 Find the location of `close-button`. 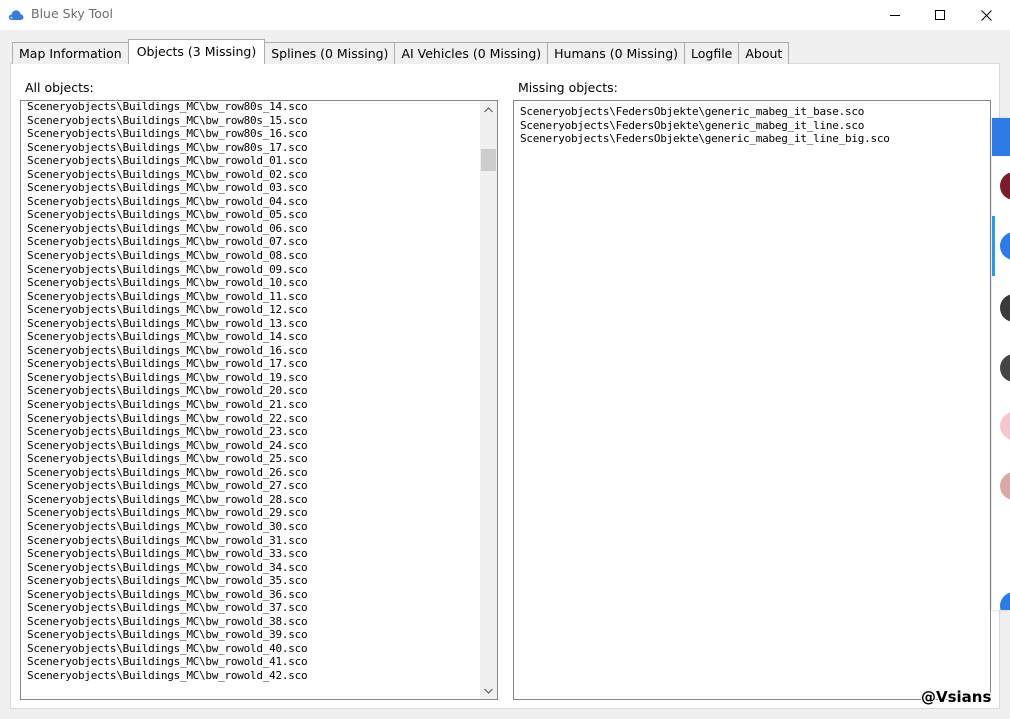

close-button is located at coordinates (986, 15).